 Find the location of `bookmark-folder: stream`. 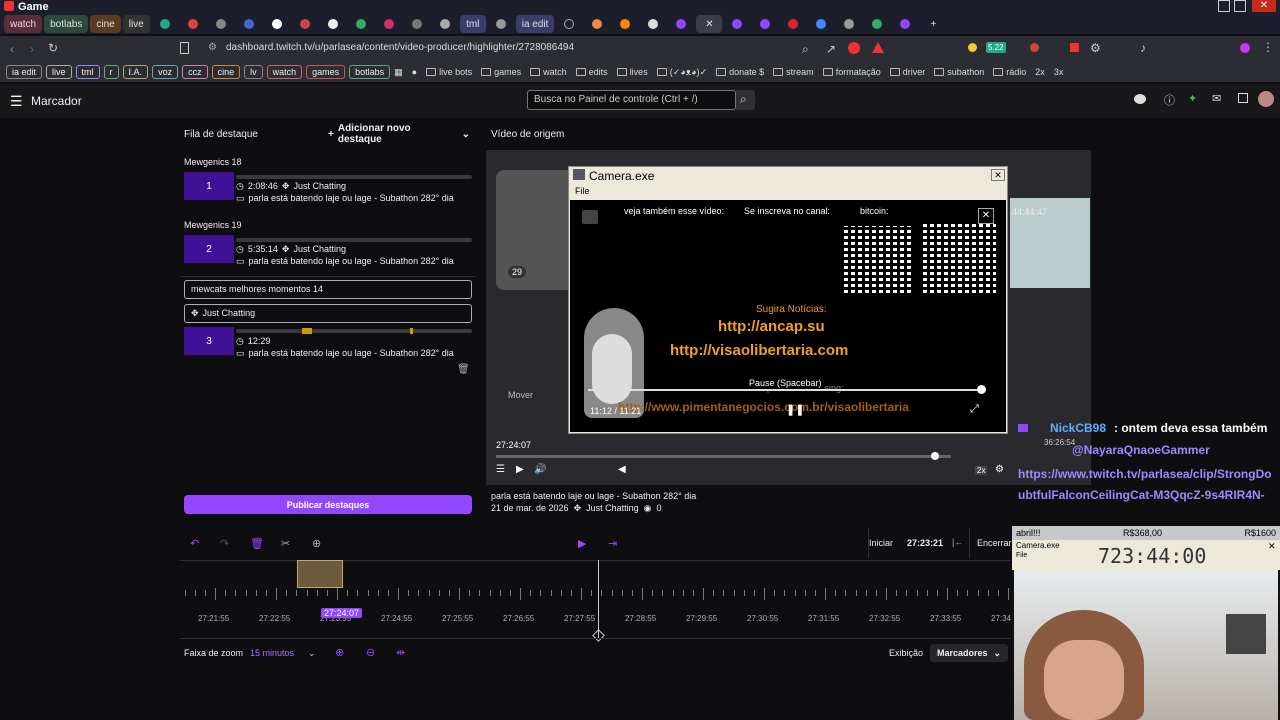

bookmark-folder: stream is located at coordinates (793, 72).